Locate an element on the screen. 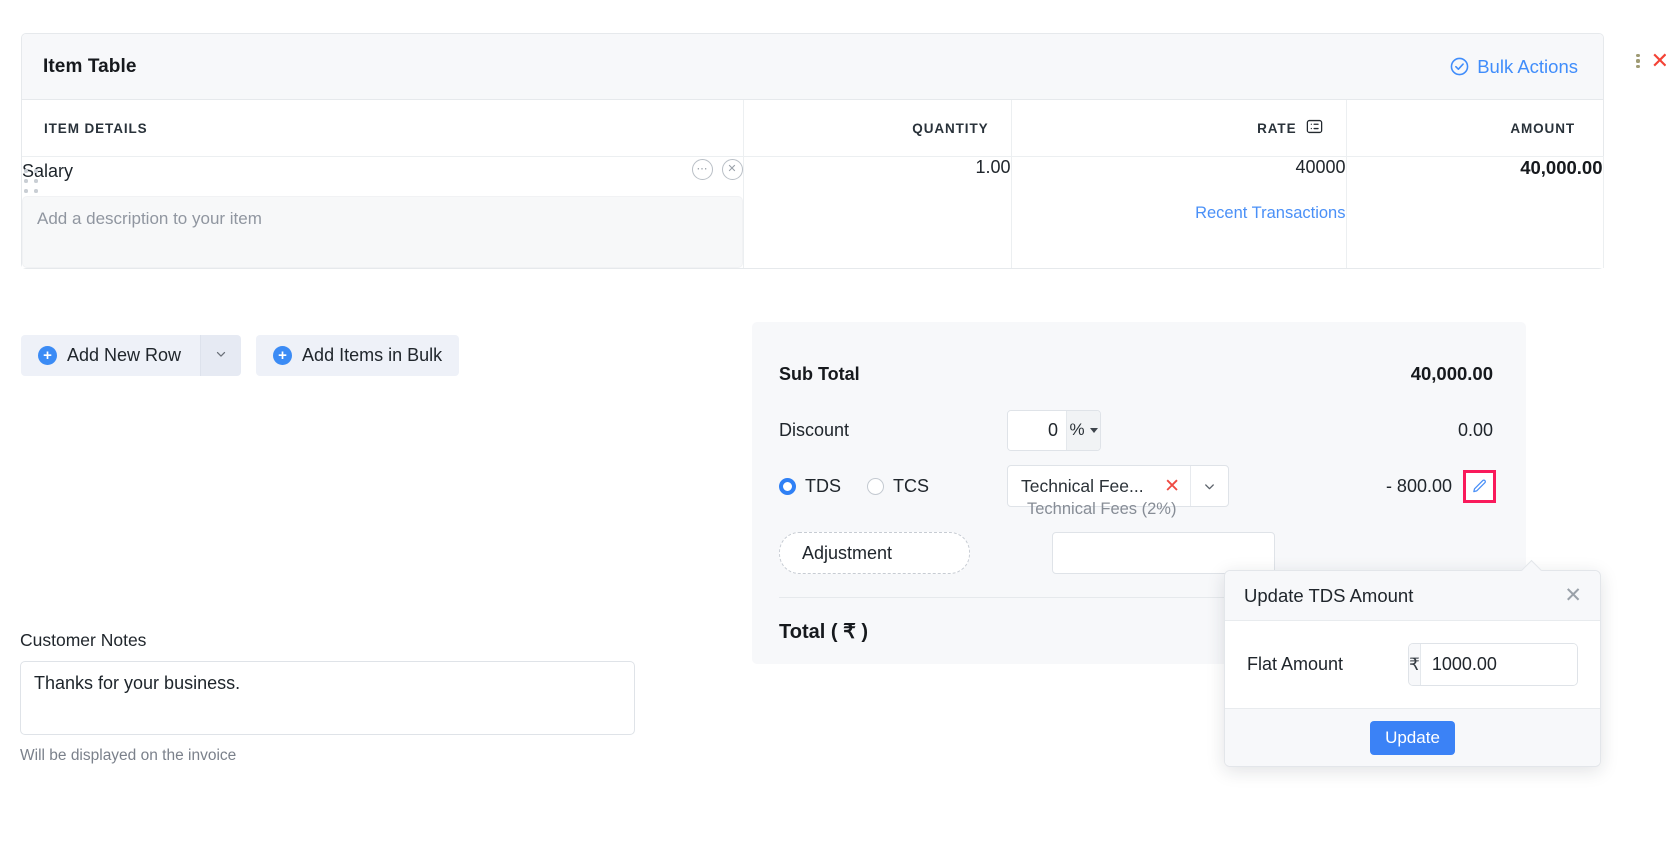  popover-title: Update TDS Amount is located at coordinates (1329, 595).